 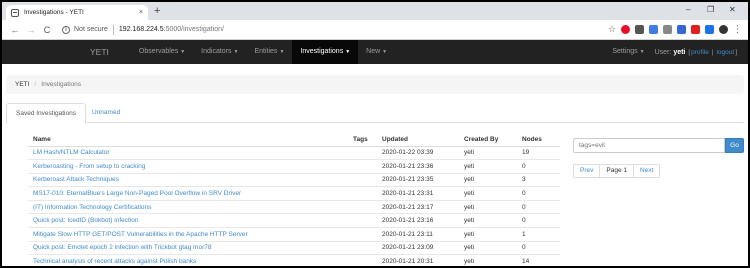 I want to click on opera-extension-icon, so click(x=625, y=29).